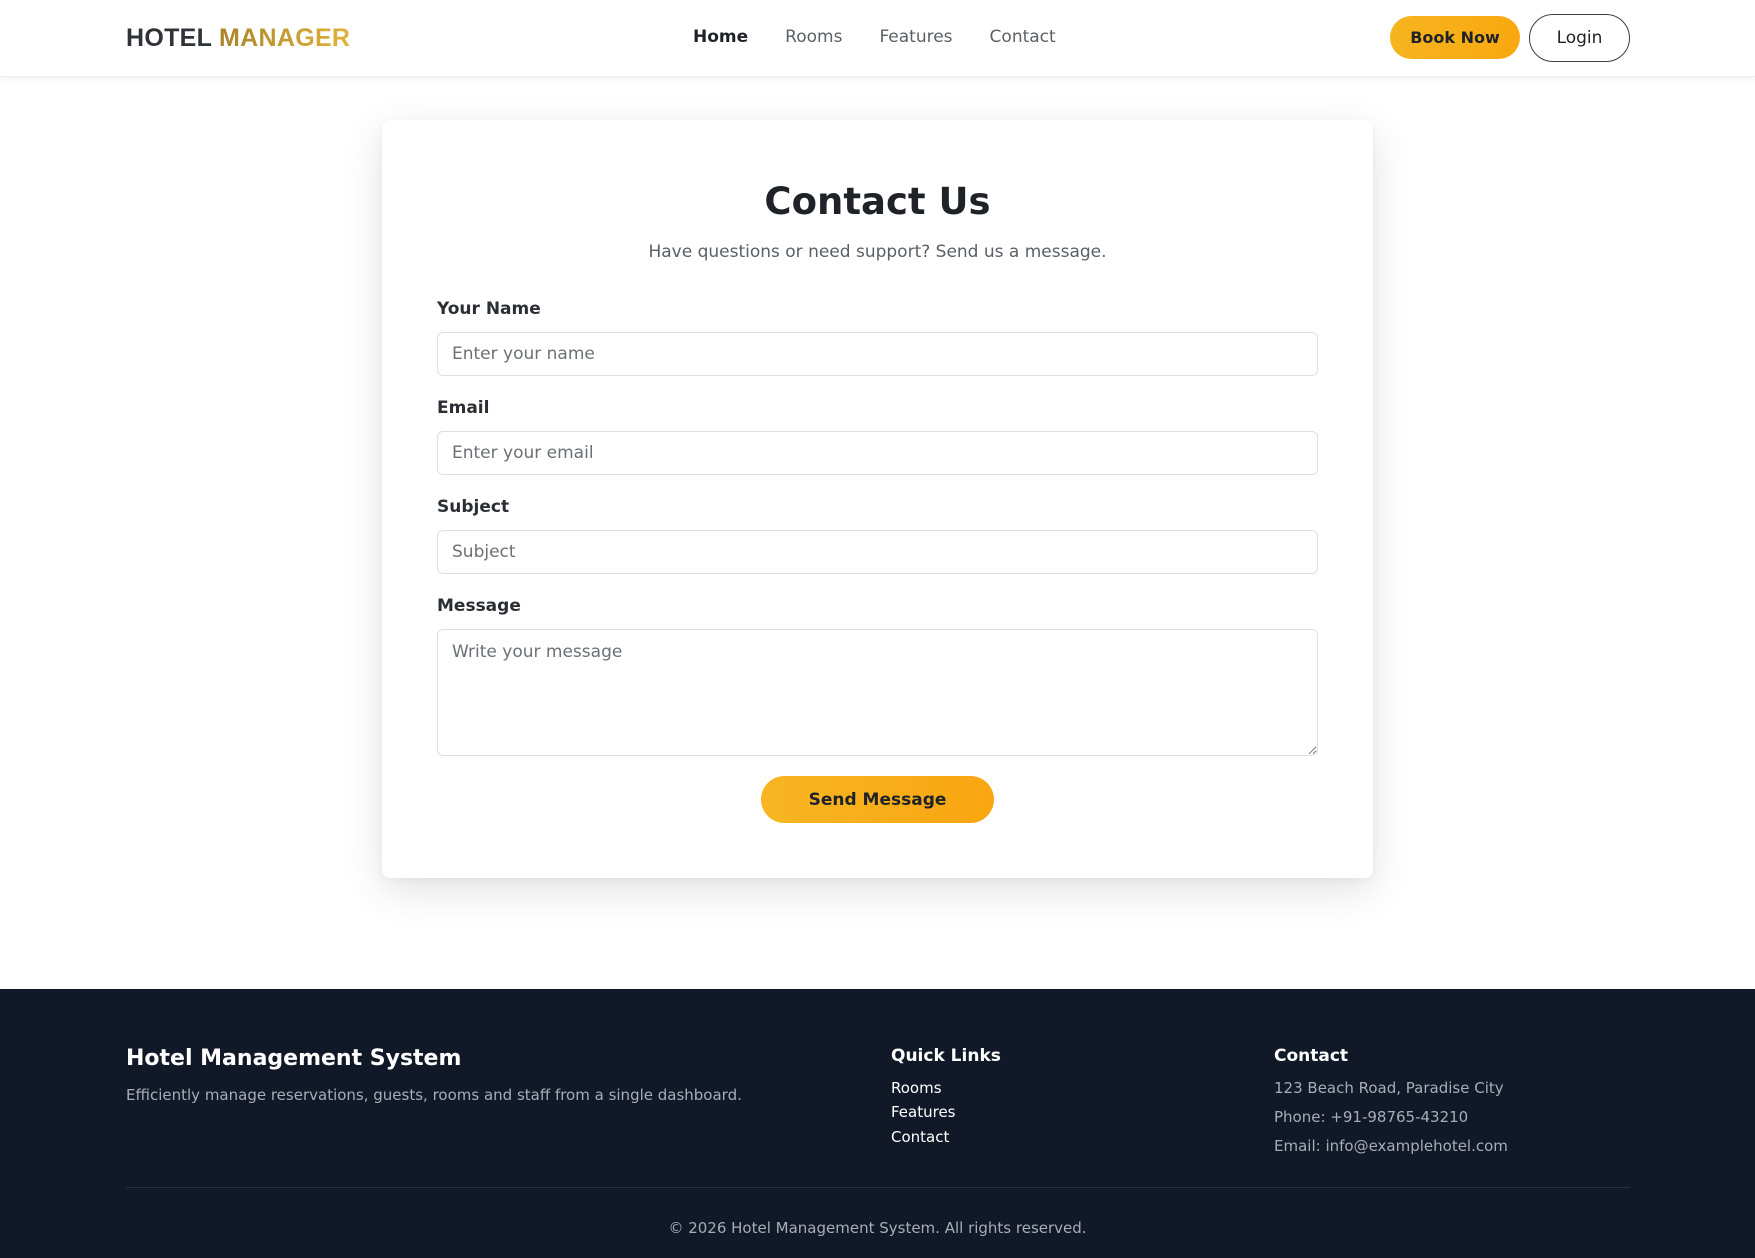 The image size is (1755, 1258). Describe the element at coordinates (878, 1187) in the screenshot. I see `footer-divider` at that location.